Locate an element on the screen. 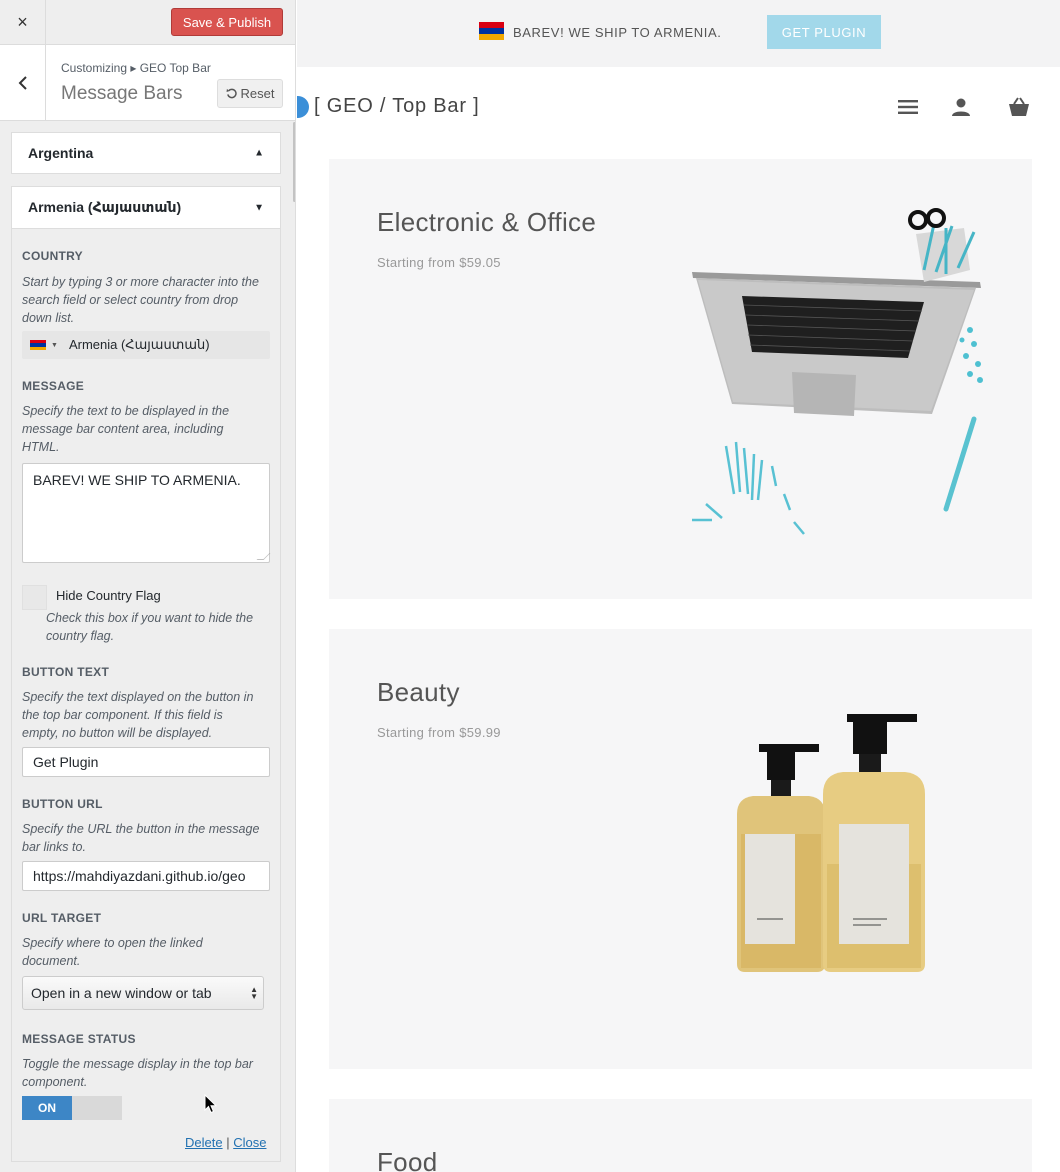 The width and height of the screenshot is (1060, 1172). toggle-on-label: ON is located at coordinates (47, 1108).